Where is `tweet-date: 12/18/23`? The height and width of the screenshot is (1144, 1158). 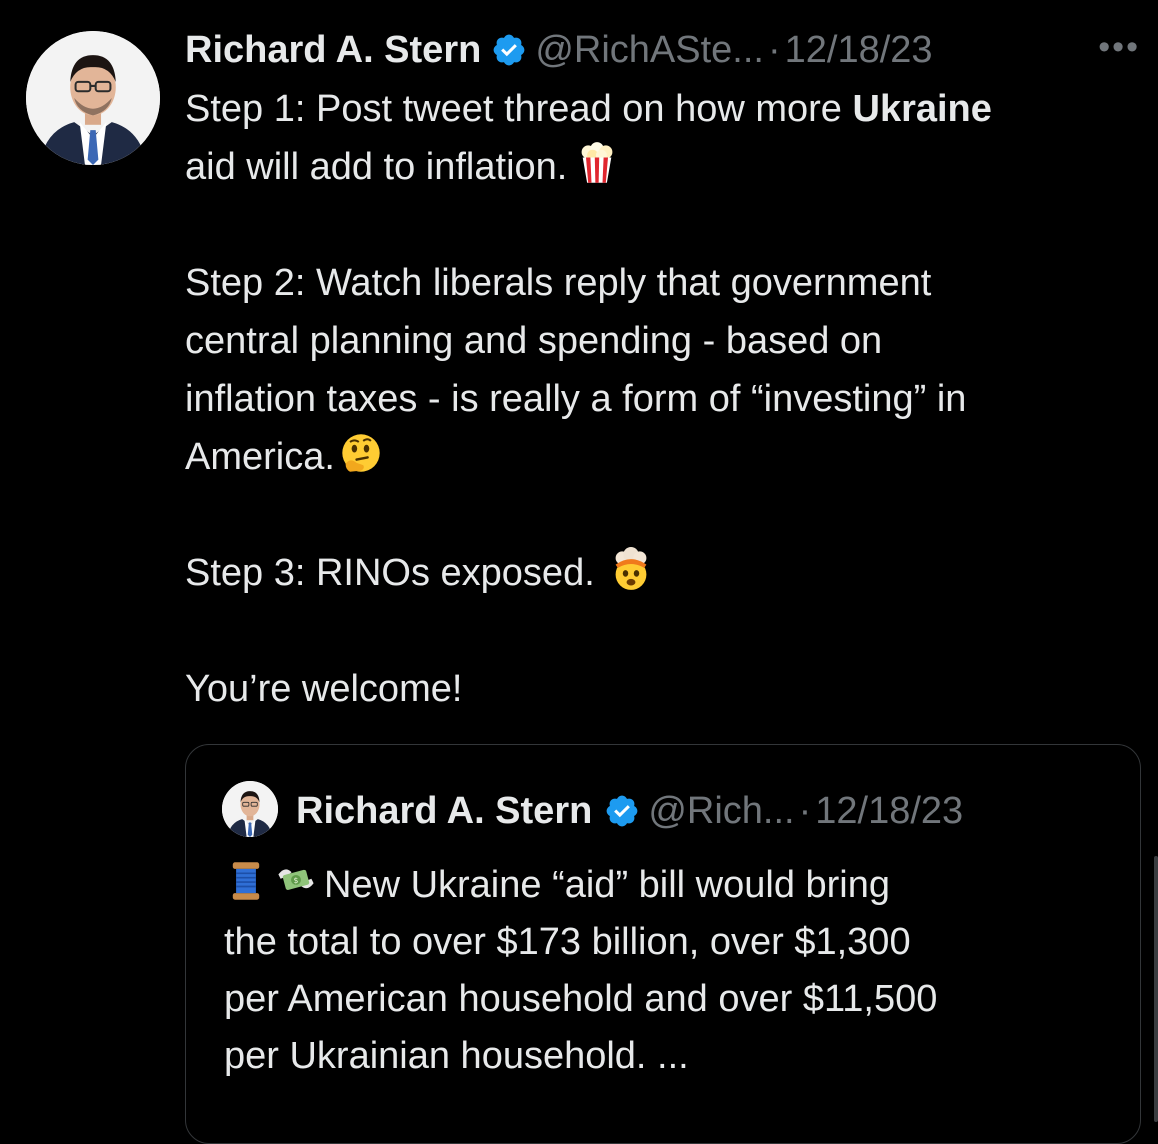
tweet-date: 12/18/23 is located at coordinates (859, 50).